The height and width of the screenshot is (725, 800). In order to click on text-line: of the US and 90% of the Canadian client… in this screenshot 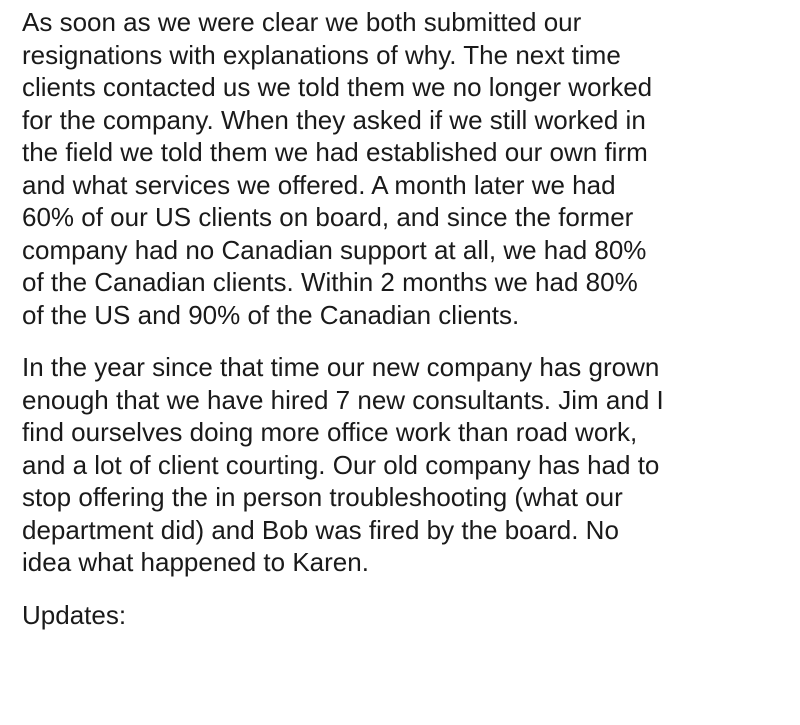, I will do `click(271, 314)`.